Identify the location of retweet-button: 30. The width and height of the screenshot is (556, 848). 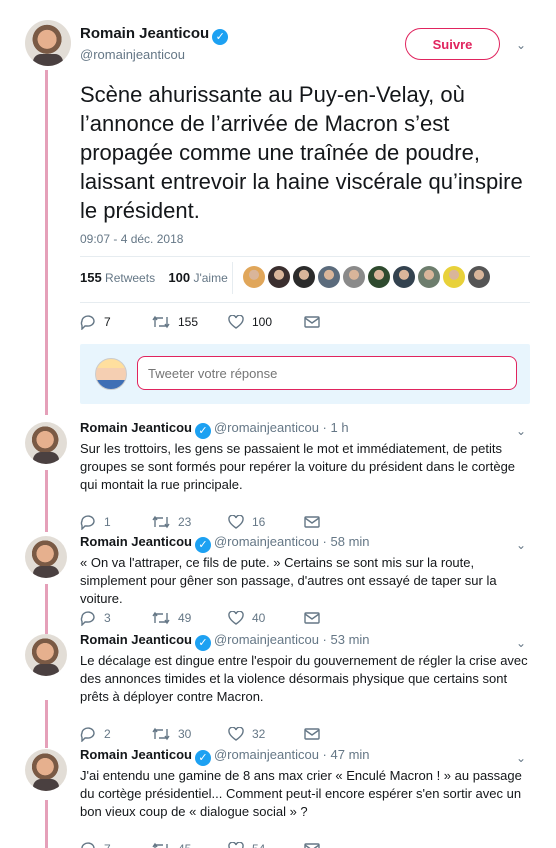
(190, 734).